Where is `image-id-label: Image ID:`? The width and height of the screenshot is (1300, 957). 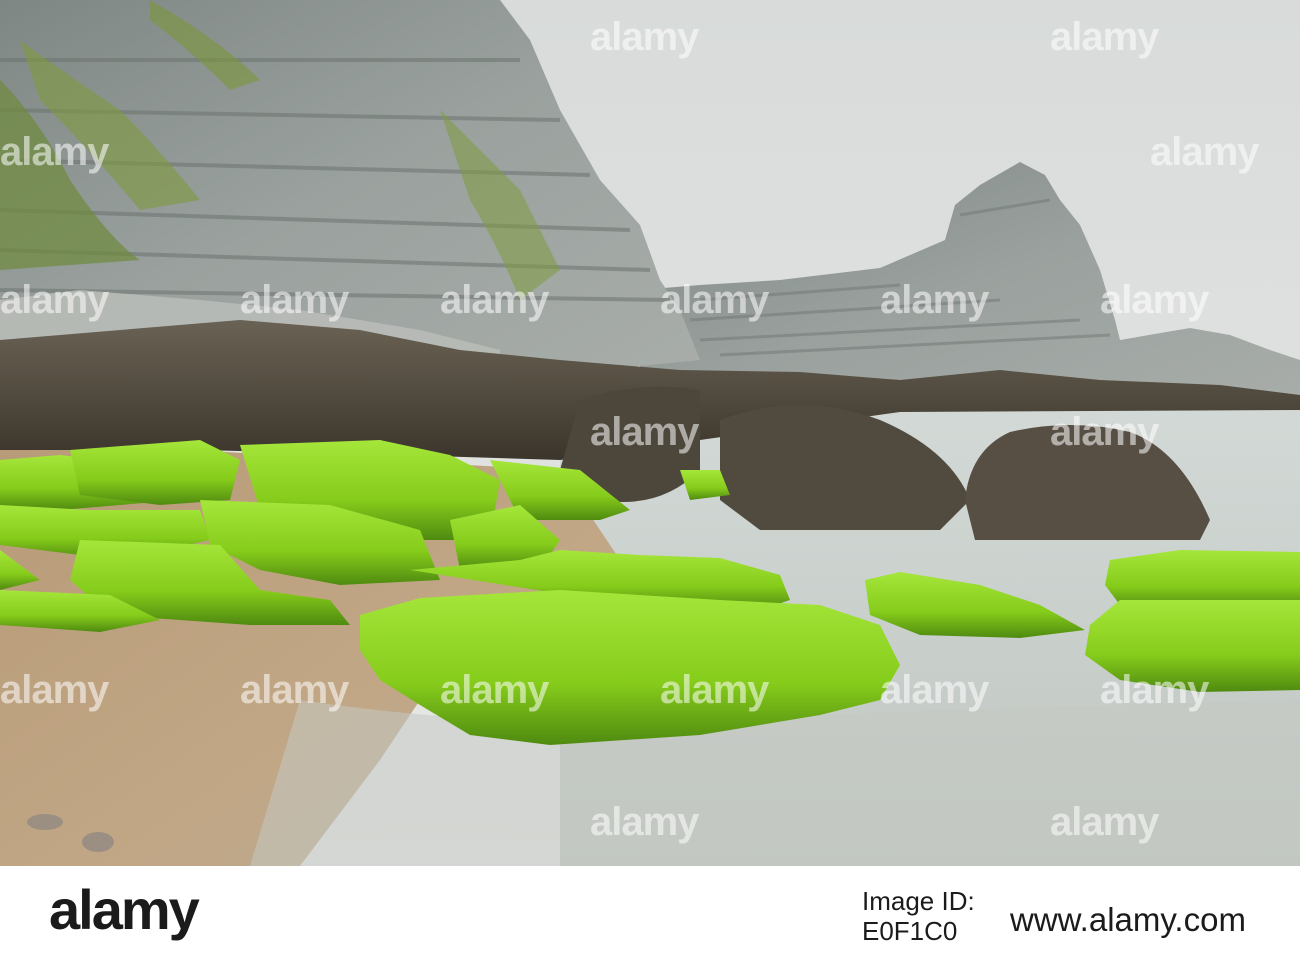 image-id-label: Image ID: is located at coordinates (918, 901).